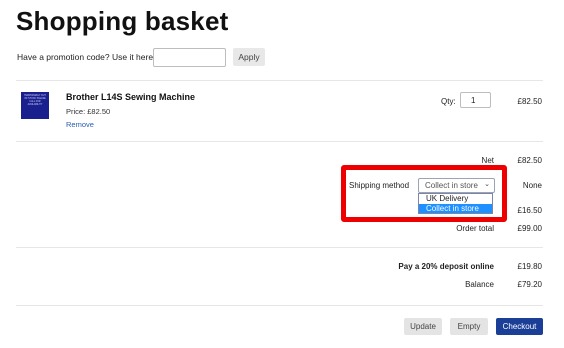 The width and height of the screenshot is (564, 348). What do you see at coordinates (86, 57) in the screenshot?
I see `promo-label: Have a promotion code? Use it here:` at bounding box center [86, 57].